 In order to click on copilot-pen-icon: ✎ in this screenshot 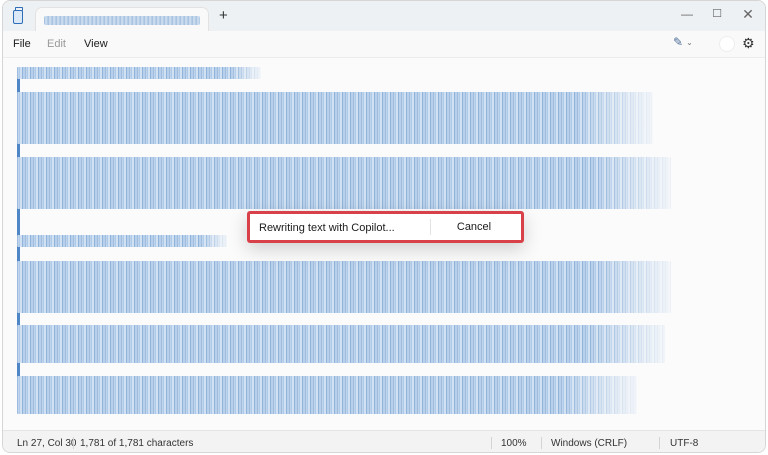, I will do `click(678, 42)`.